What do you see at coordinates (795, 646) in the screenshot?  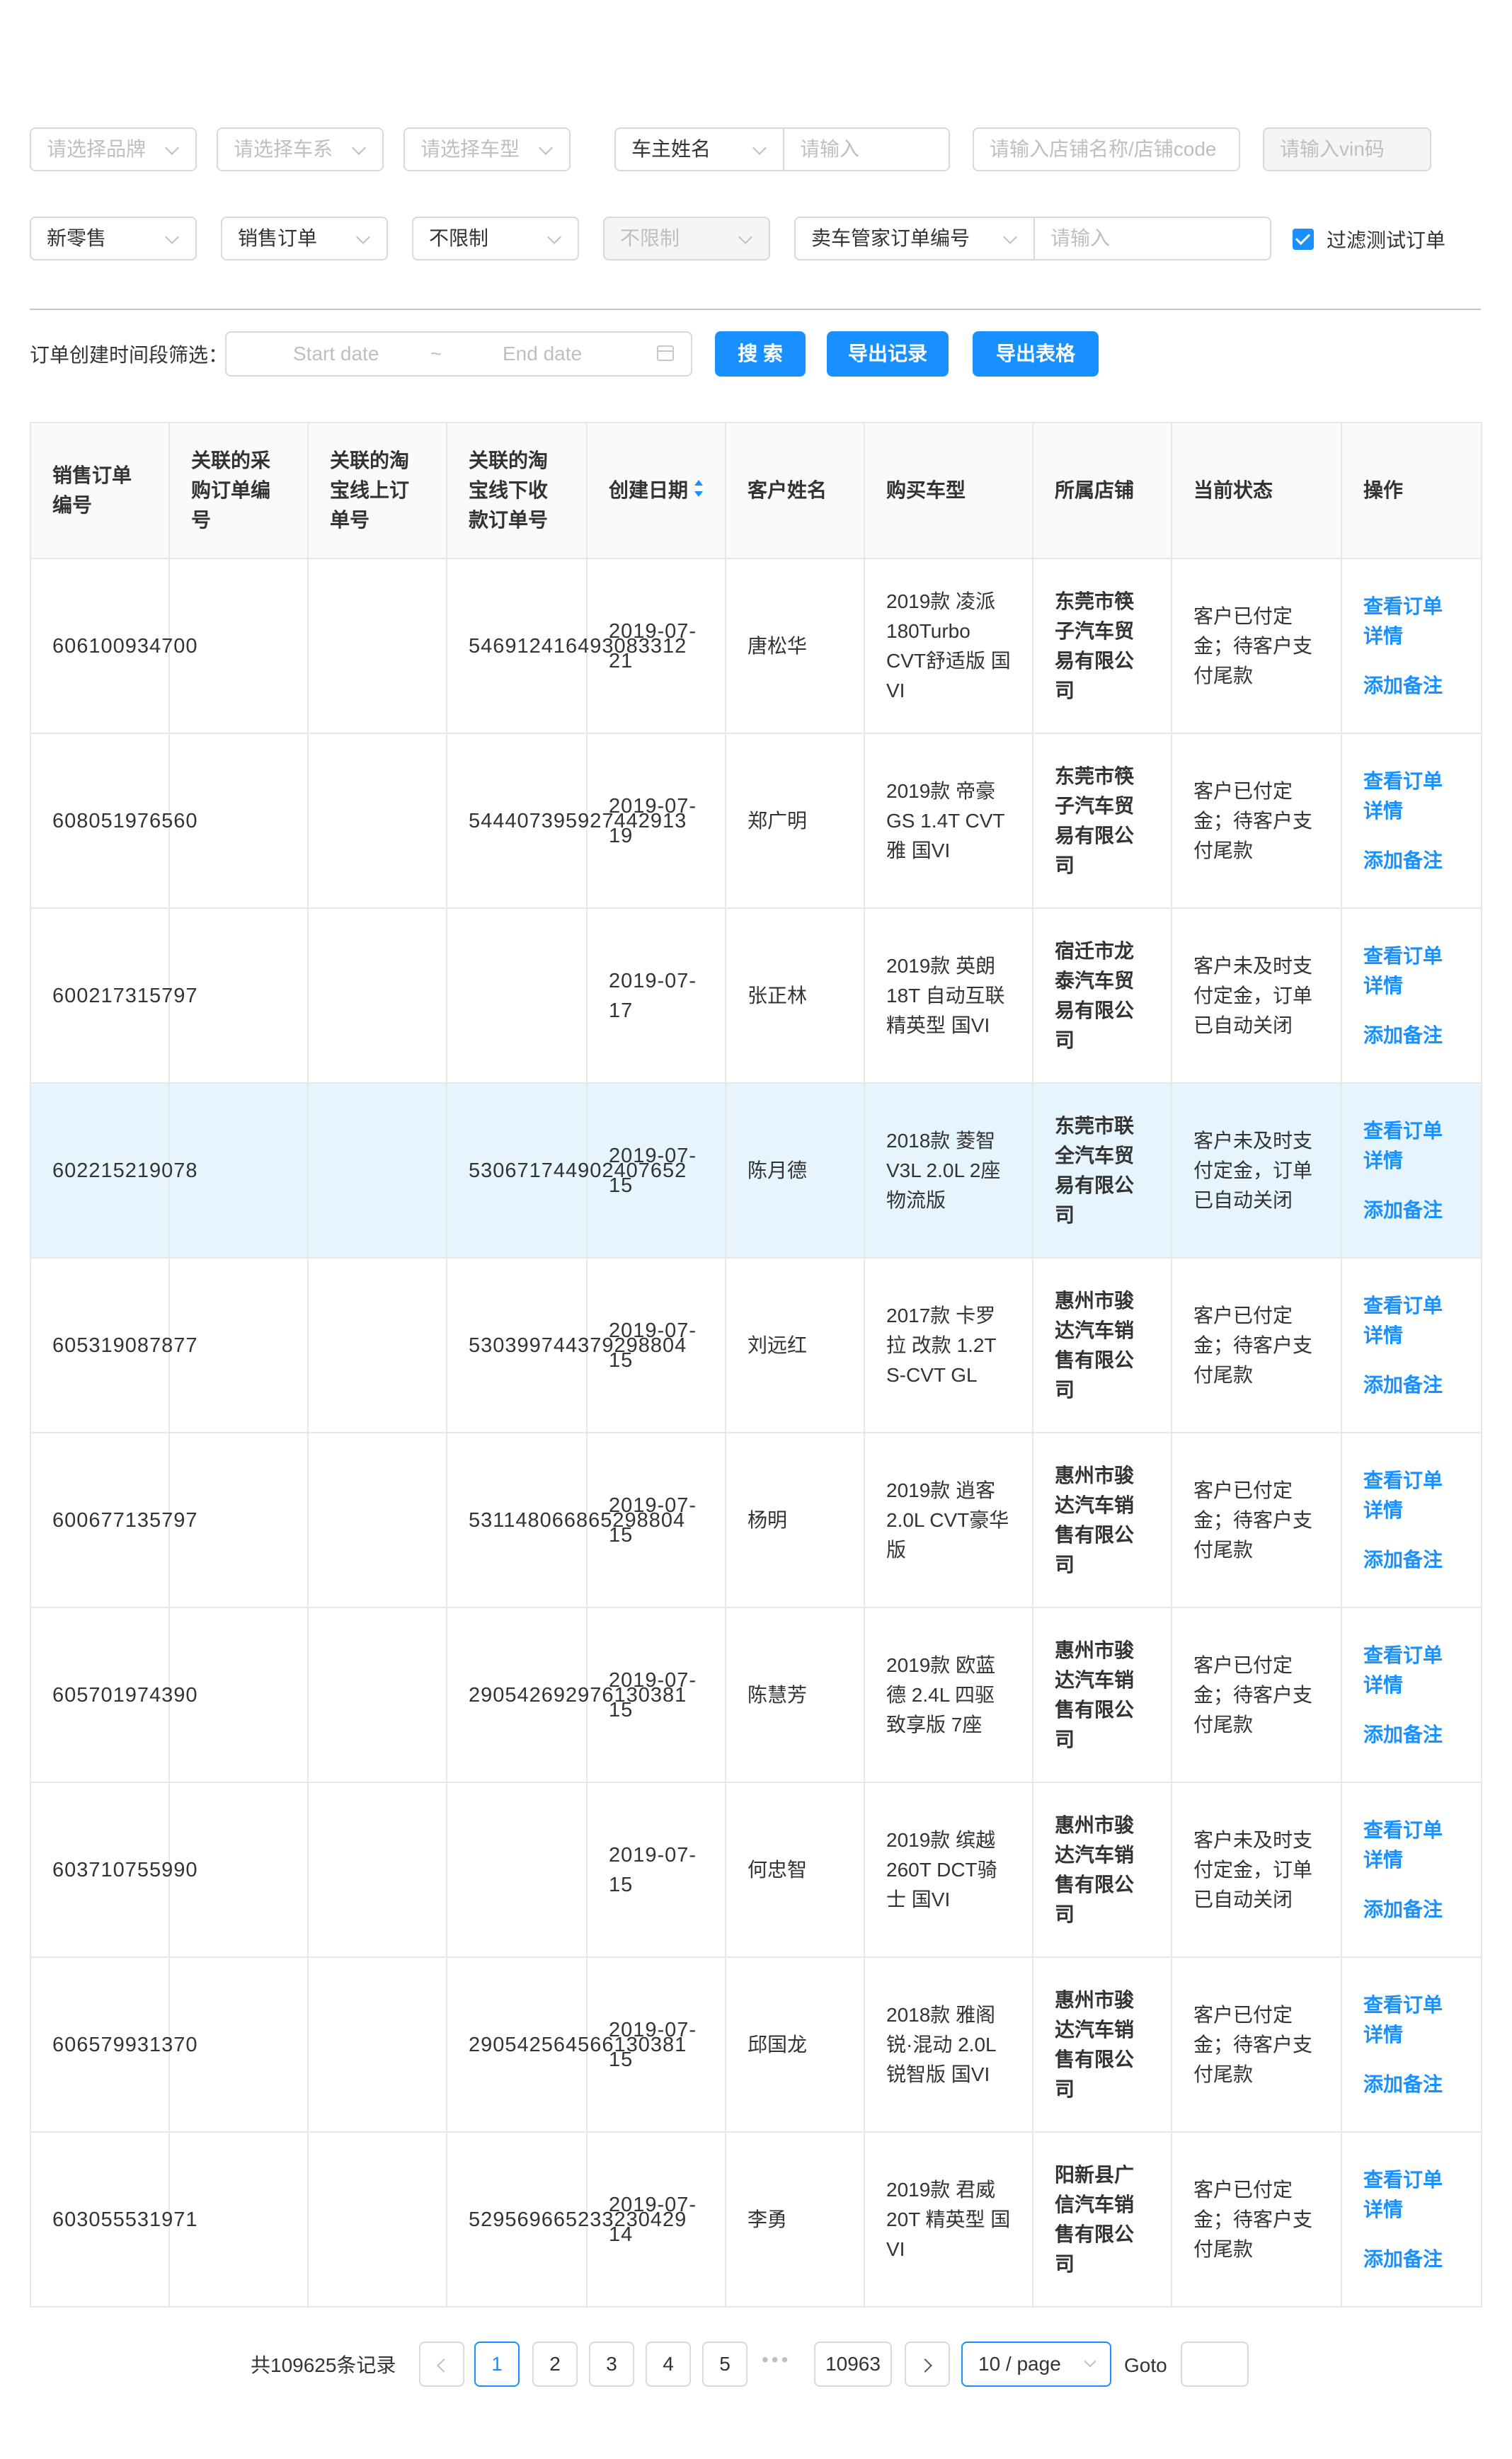 I see `cell-customer-name: 唐松华` at bounding box center [795, 646].